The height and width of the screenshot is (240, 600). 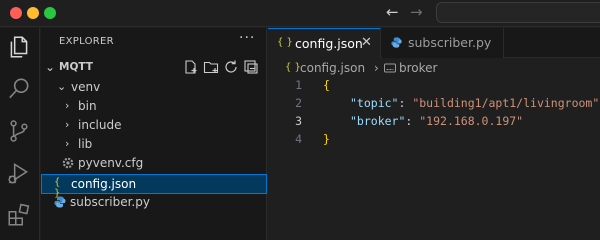 I want to click on tree-item-label: pyvenv.cfg, so click(x=111, y=163).